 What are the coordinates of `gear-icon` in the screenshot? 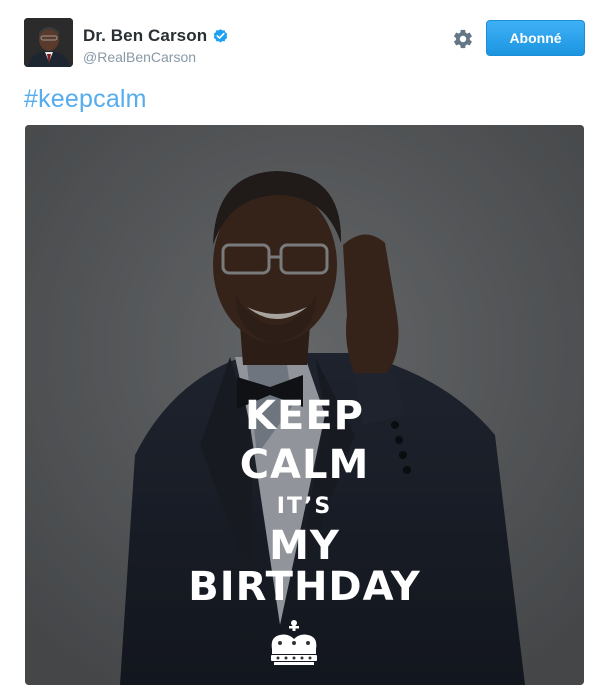 It's located at (463, 39).